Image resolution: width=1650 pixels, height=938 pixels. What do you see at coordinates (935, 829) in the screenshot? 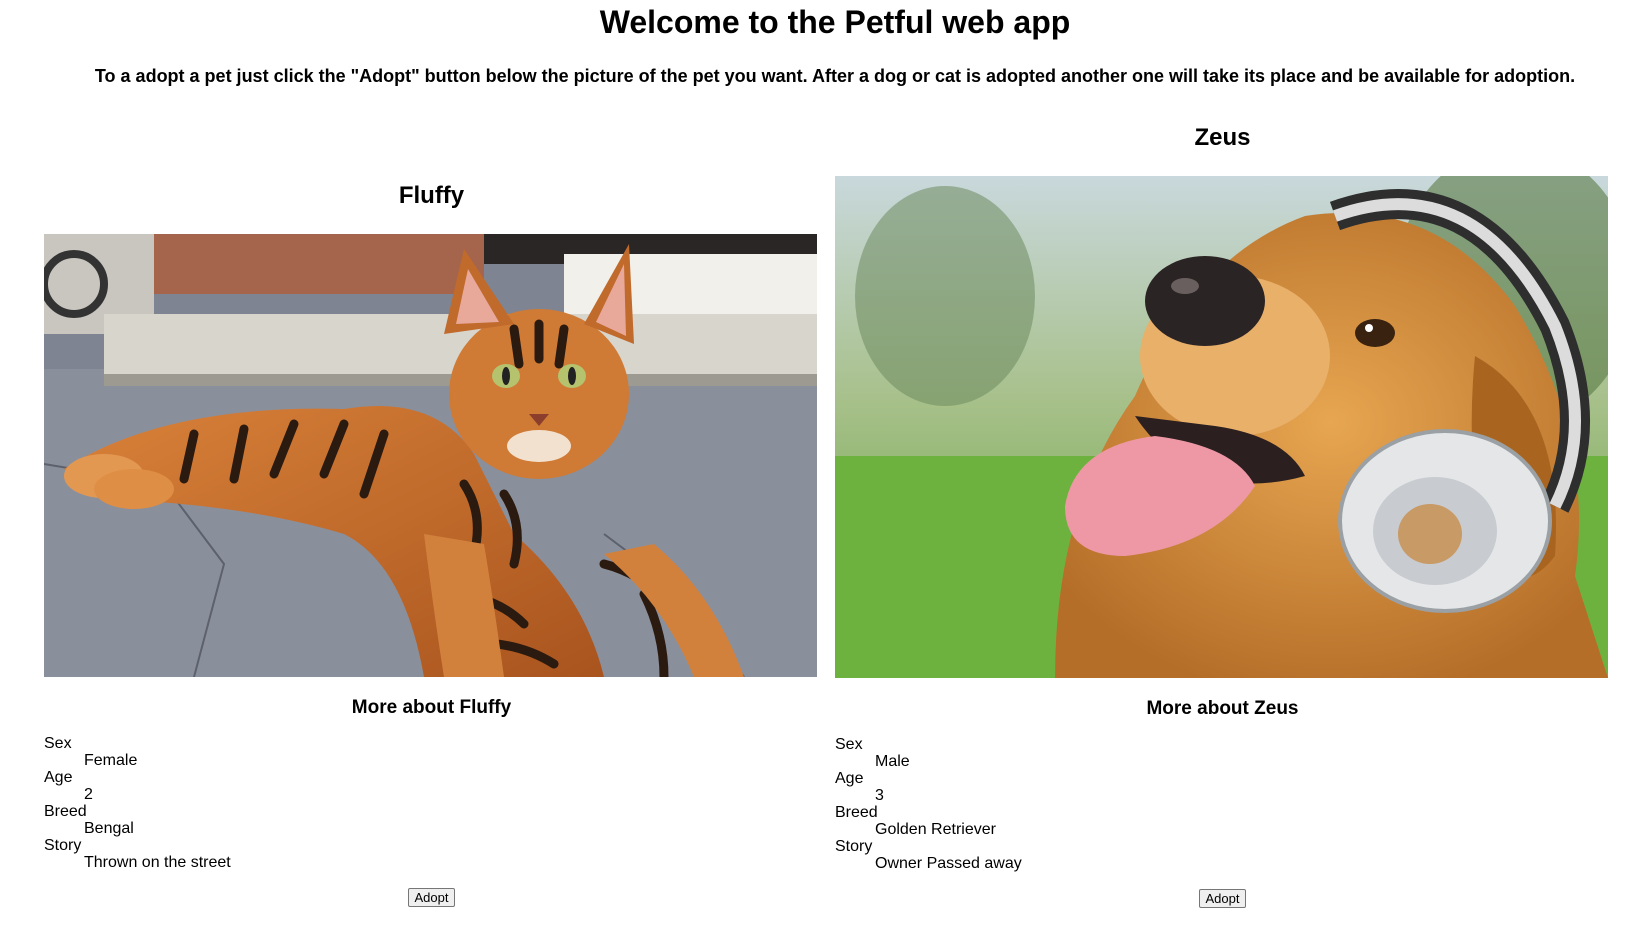
I see `dog-breed-value: Golden Retriever` at bounding box center [935, 829].